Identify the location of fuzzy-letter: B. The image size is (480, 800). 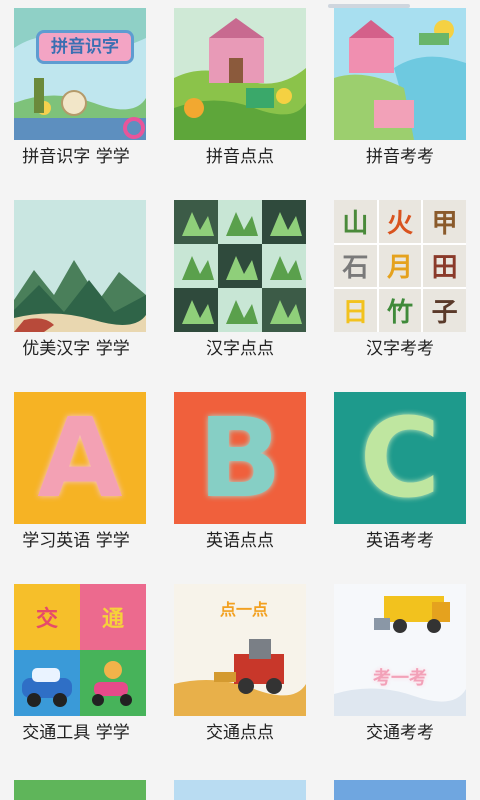
(240, 458).